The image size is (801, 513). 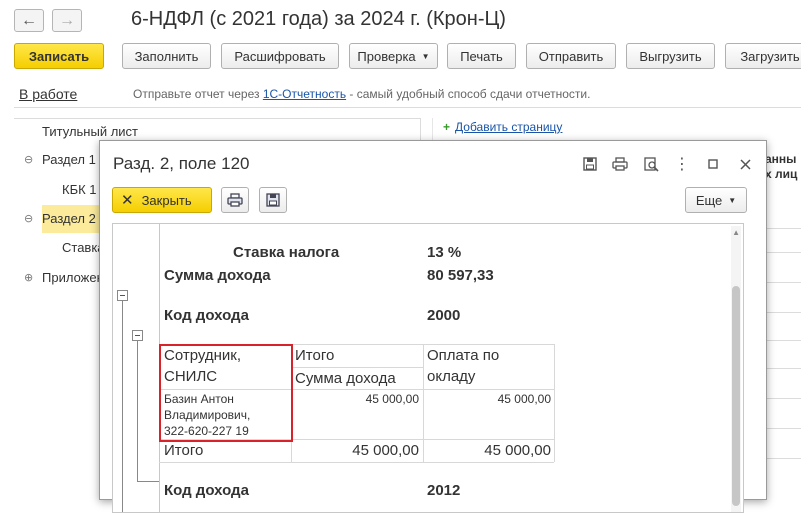 I want to click on tax-rate-value: 13 %, so click(x=444, y=252).